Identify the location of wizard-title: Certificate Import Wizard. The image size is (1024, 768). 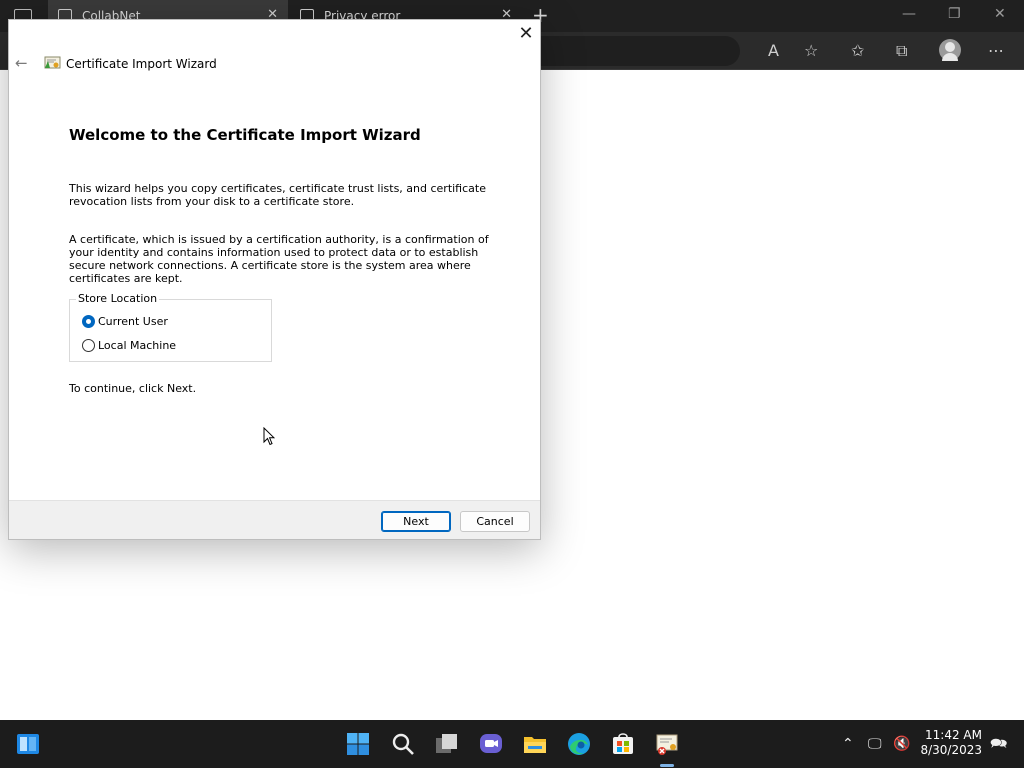
(141, 64).